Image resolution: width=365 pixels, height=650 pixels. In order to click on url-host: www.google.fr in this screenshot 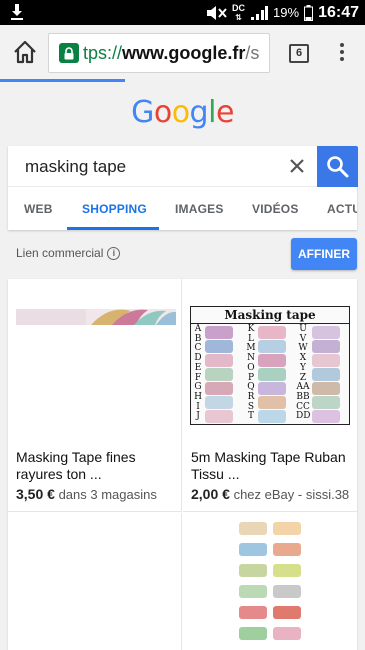, I will do `click(184, 52)`.